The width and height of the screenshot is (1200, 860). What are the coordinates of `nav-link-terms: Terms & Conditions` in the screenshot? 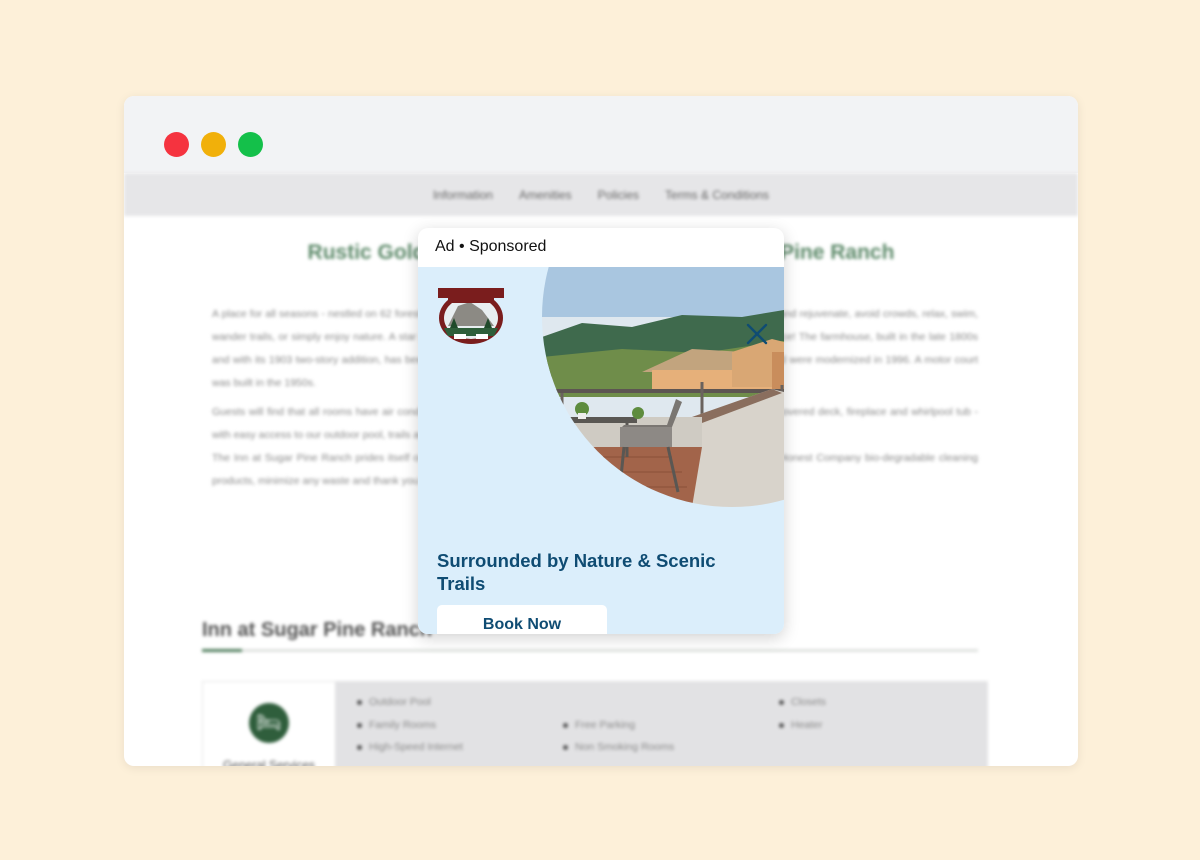 It's located at (717, 195).